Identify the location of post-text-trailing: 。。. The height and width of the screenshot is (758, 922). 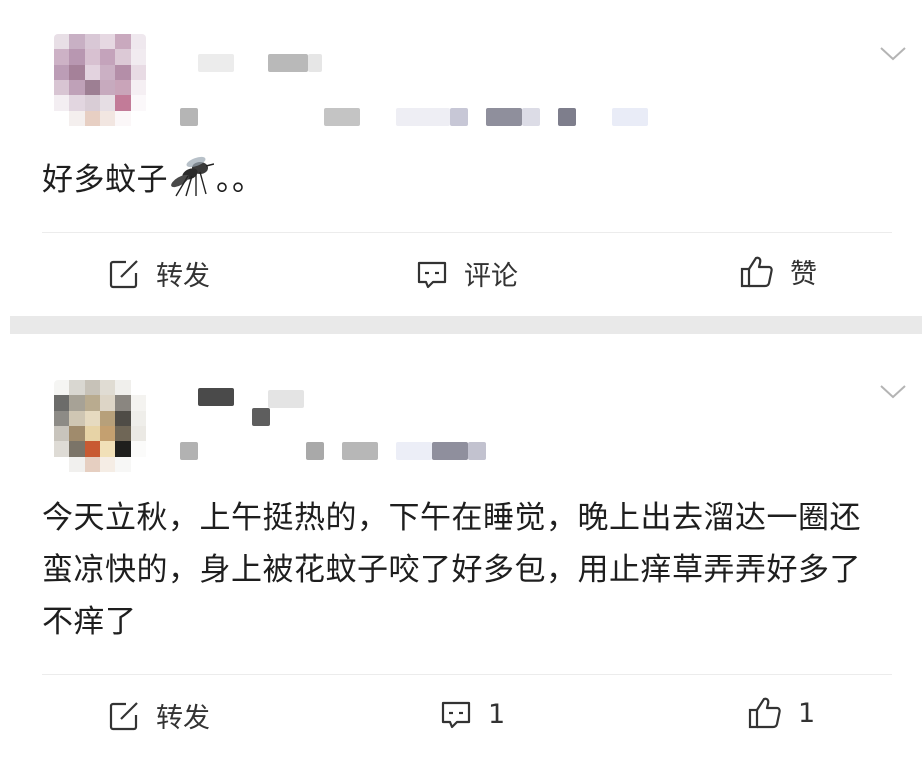
(240, 180).